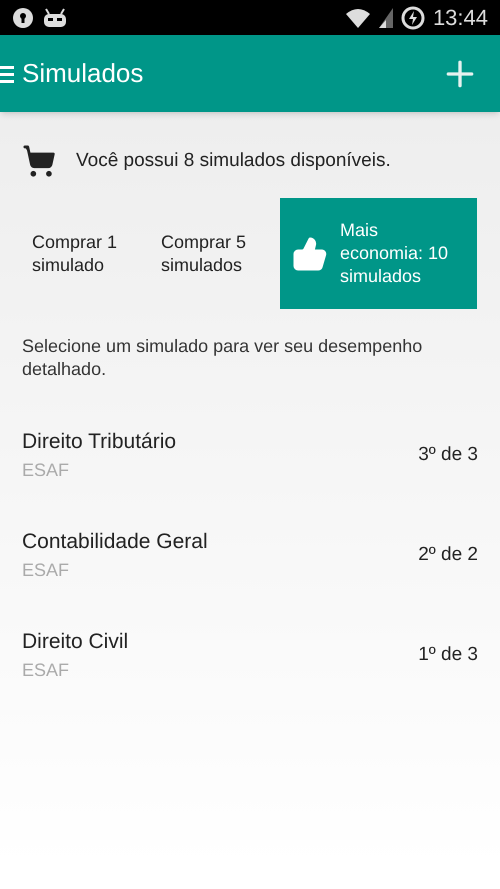 This screenshot has height=889, width=500. What do you see at coordinates (250, 655) in the screenshot?
I see `exam-list-item: Direito Civil ESAF 1º de 3` at bounding box center [250, 655].